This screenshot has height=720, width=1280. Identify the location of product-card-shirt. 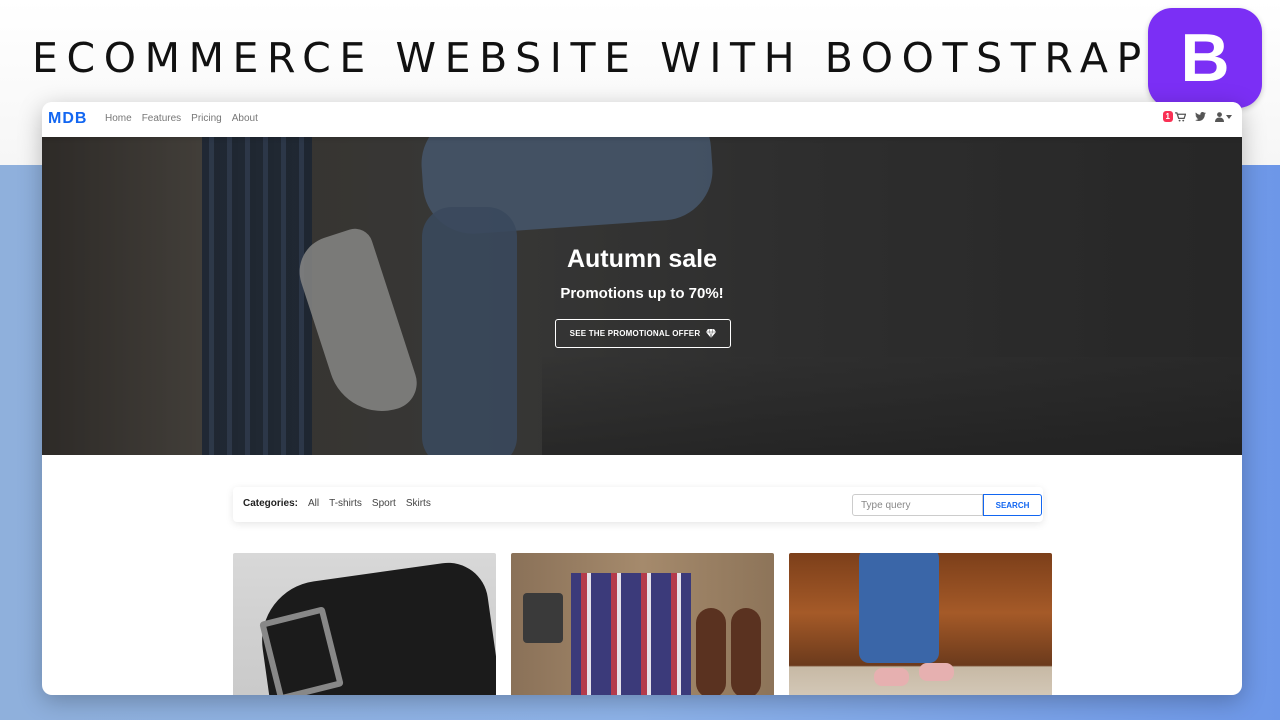
(642, 624).